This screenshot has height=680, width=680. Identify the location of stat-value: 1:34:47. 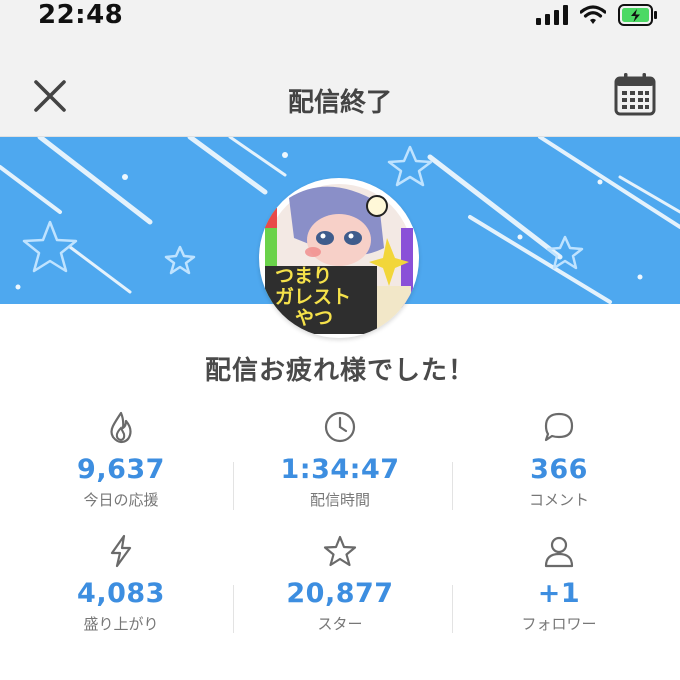
(340, 469).